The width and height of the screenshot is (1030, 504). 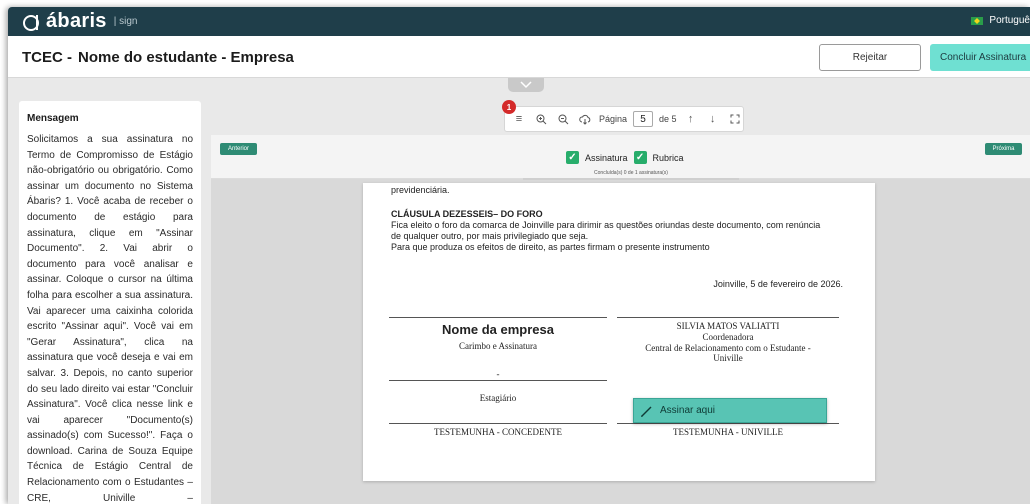 I want to click on company-name: Nome da empresa, so click(x=498, y=329).